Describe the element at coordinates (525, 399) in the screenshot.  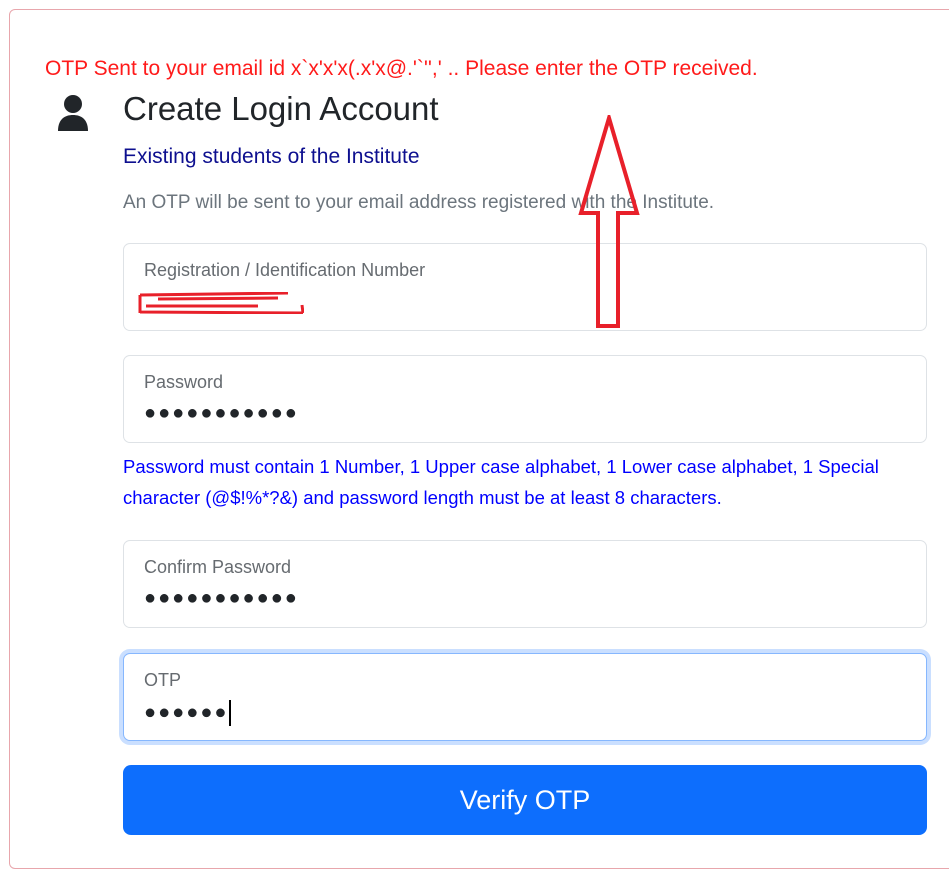
I see `password-field: Password ●●●●●●●●●●●` at that location.